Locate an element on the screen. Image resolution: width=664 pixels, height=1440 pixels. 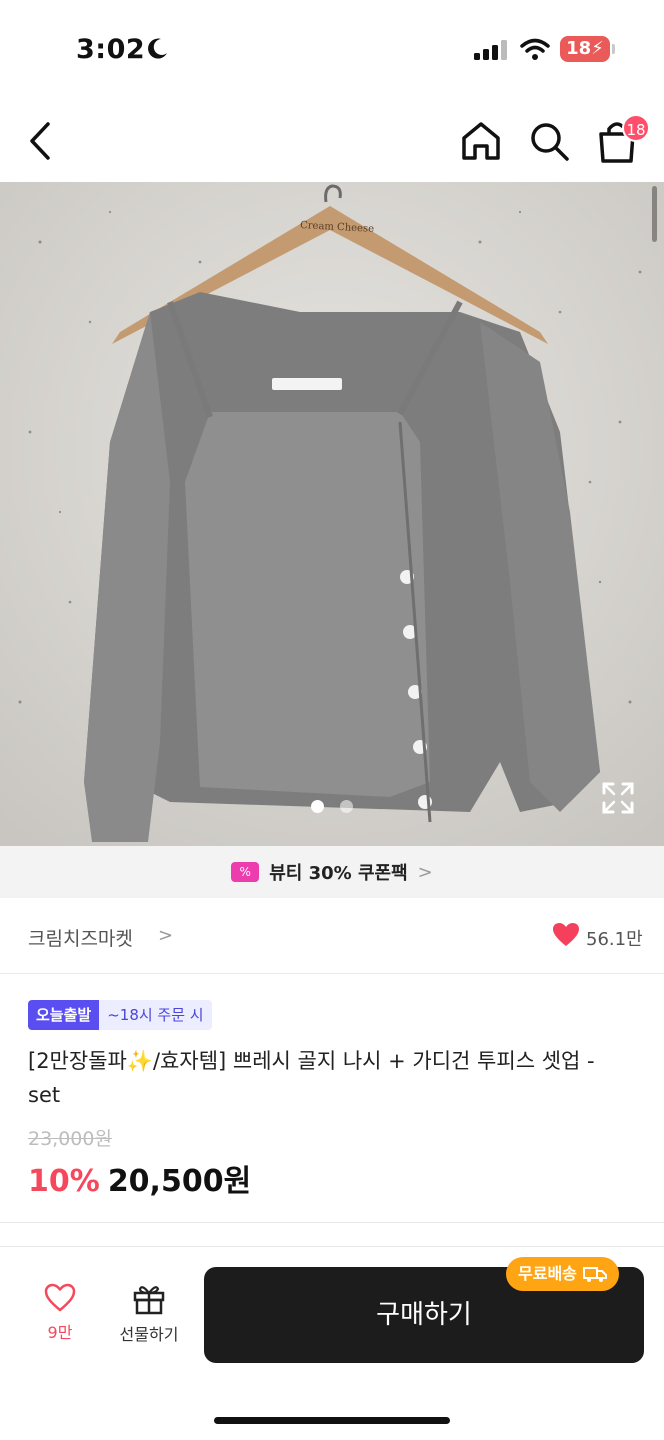
moon-icon is located at coordinates (157, 48).